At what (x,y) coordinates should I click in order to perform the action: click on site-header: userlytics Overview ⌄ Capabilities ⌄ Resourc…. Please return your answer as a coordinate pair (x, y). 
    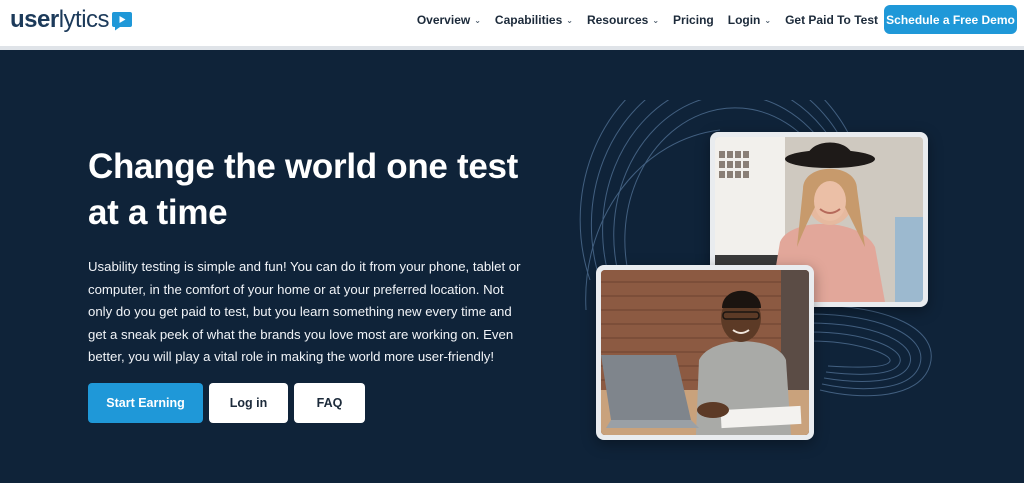
    Looking at the image, I should click on (512, 23).